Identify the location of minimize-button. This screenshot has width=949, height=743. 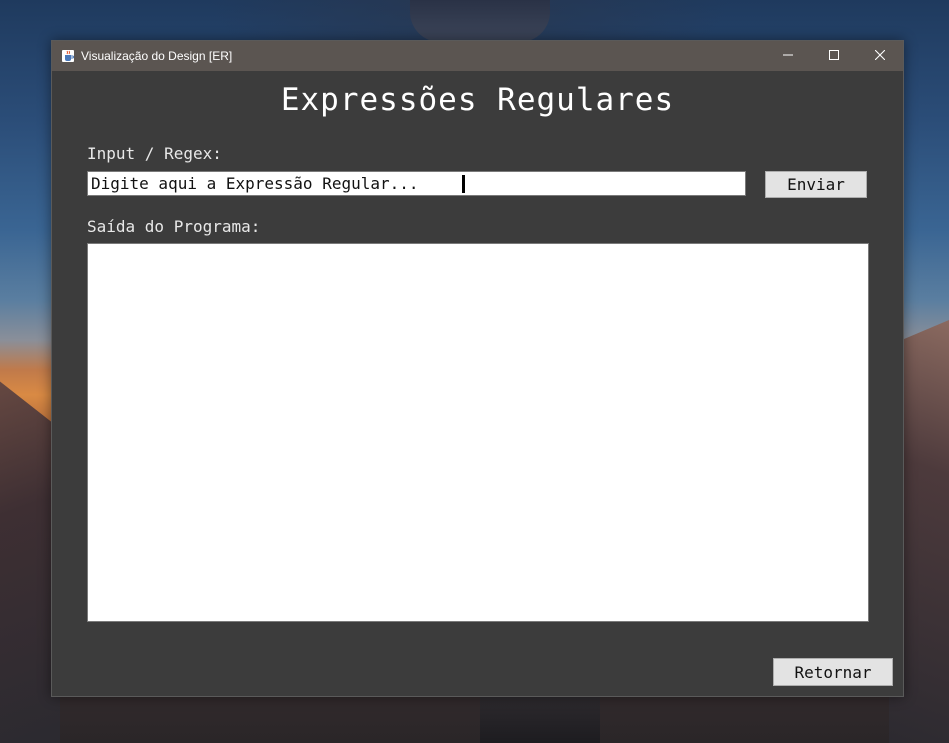
(788, 56).